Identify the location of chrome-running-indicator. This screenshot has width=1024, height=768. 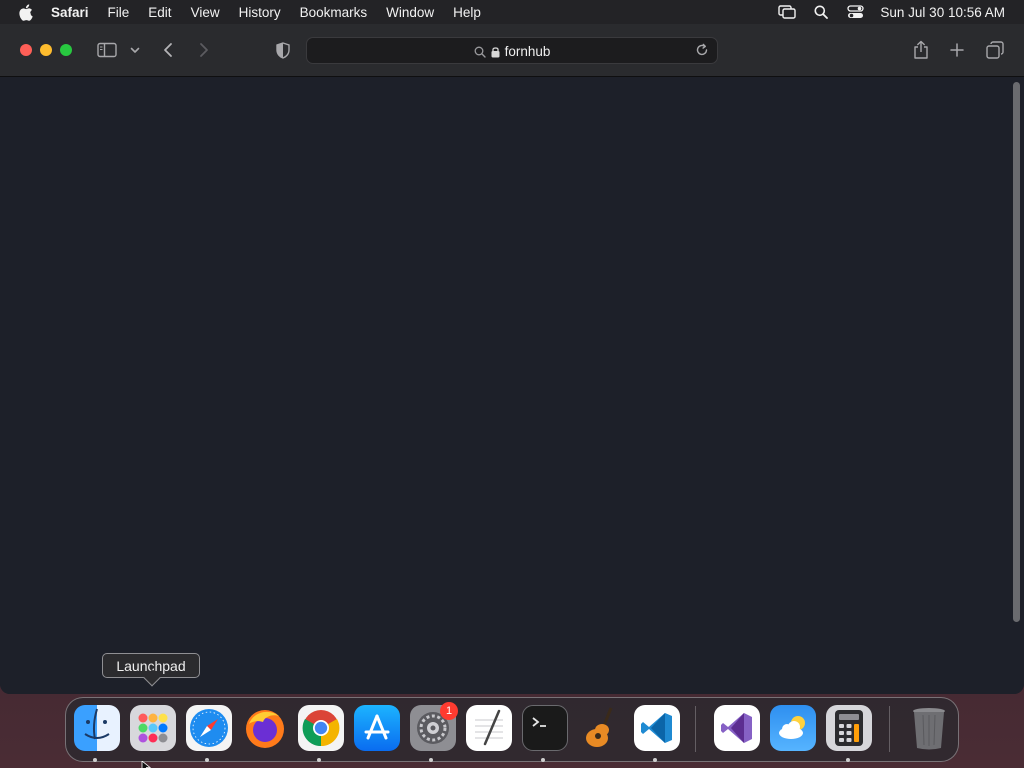
(319, 760).